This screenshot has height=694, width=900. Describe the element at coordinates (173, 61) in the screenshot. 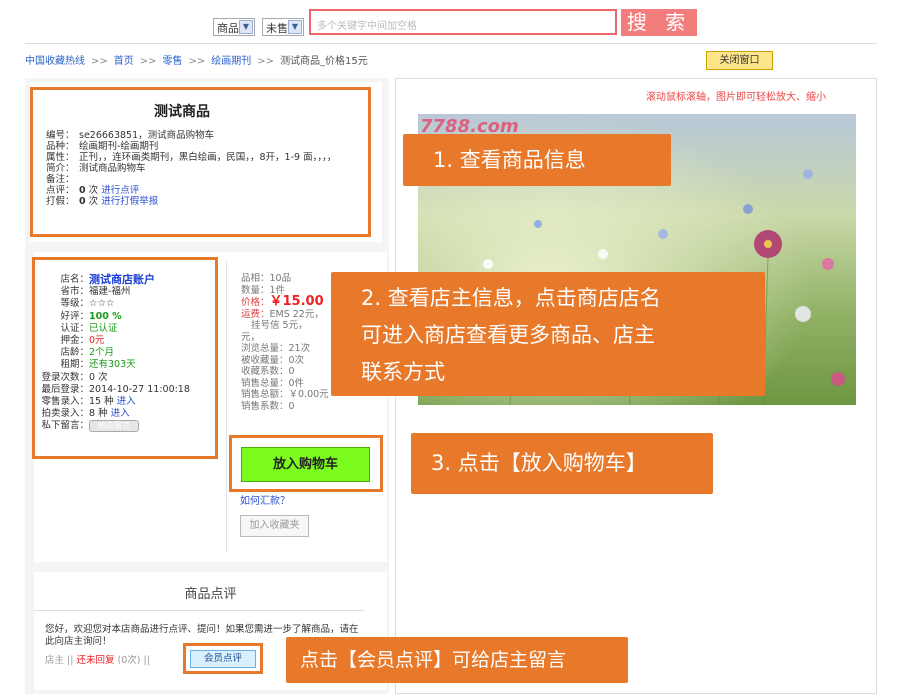

I see `breadcrumb-item: 零售` at that location.